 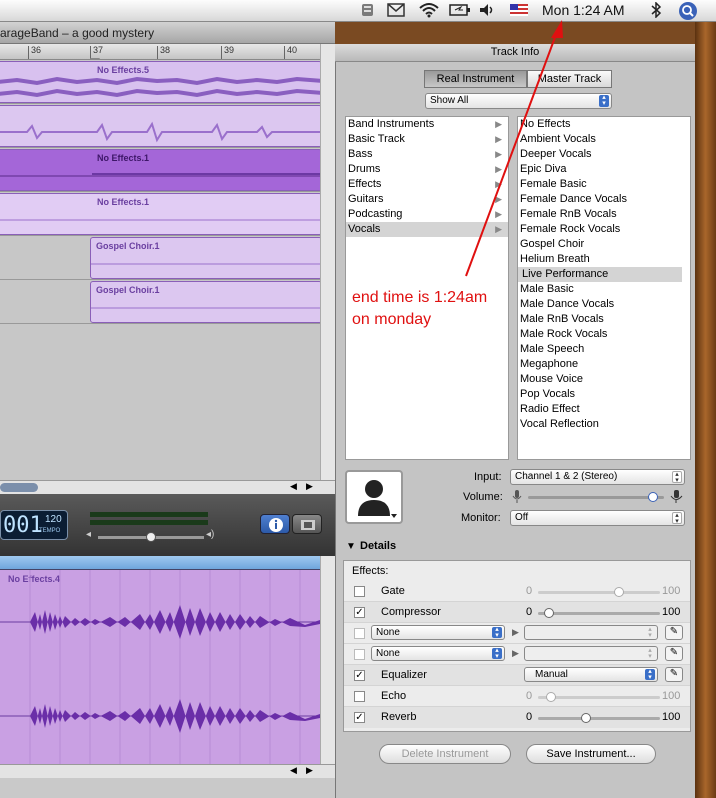 What do you see at coordinates (437, 309) in the screenshot?
I see `annotation-text: end time is 1:24am on monday` at bounding box center [437, 309].